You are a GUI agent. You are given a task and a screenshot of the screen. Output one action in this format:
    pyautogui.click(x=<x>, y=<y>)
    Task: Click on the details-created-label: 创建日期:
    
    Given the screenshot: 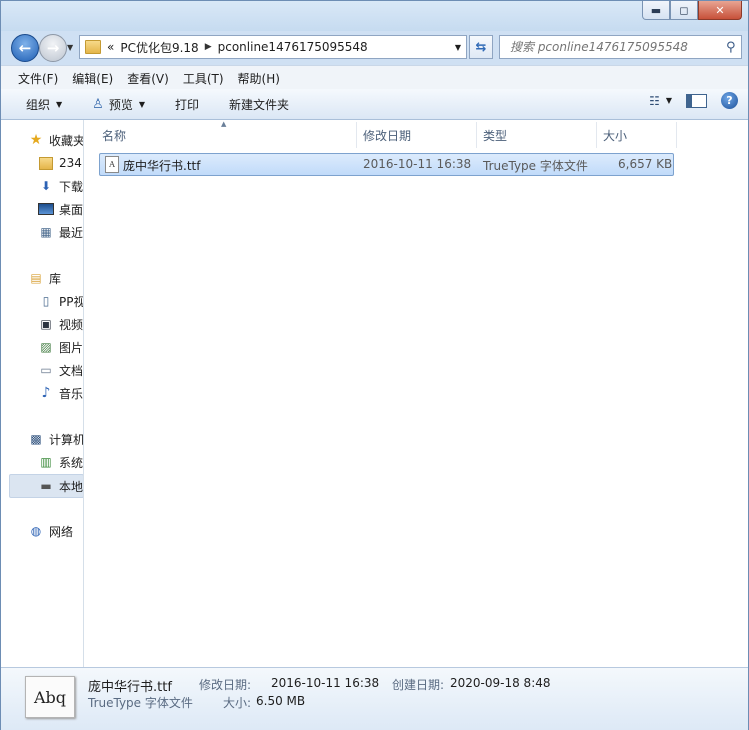 What is the action you would take?
    pyautogui.click(x=418, y=685)
    